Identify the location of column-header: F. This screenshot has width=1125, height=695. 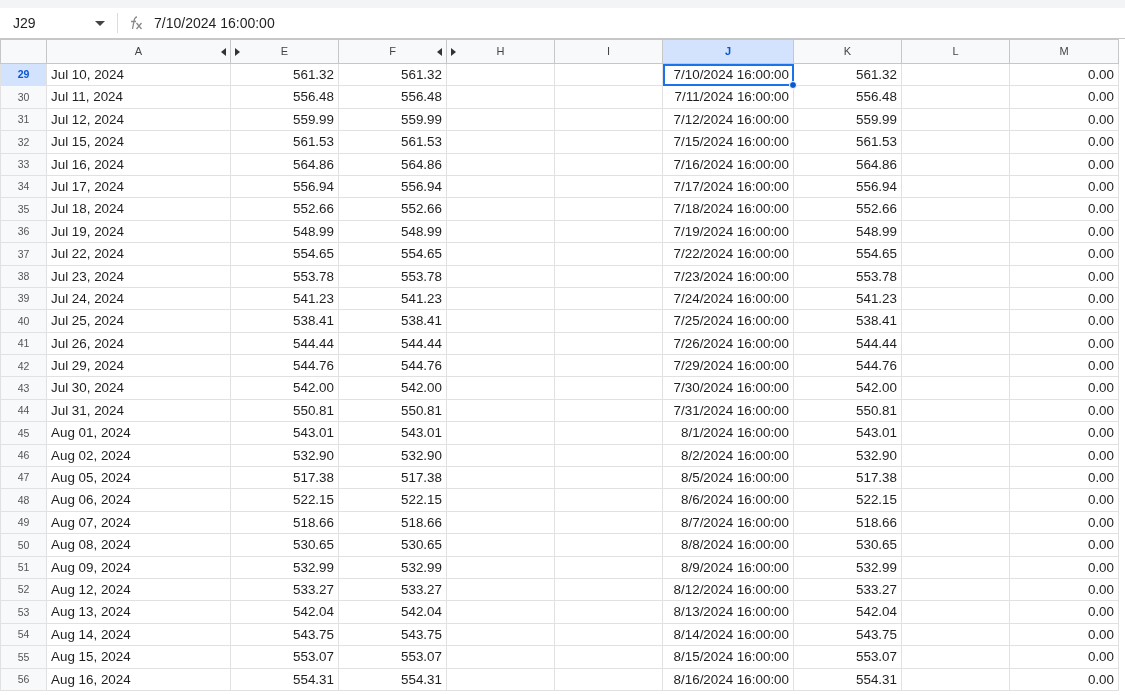
(392, 51).